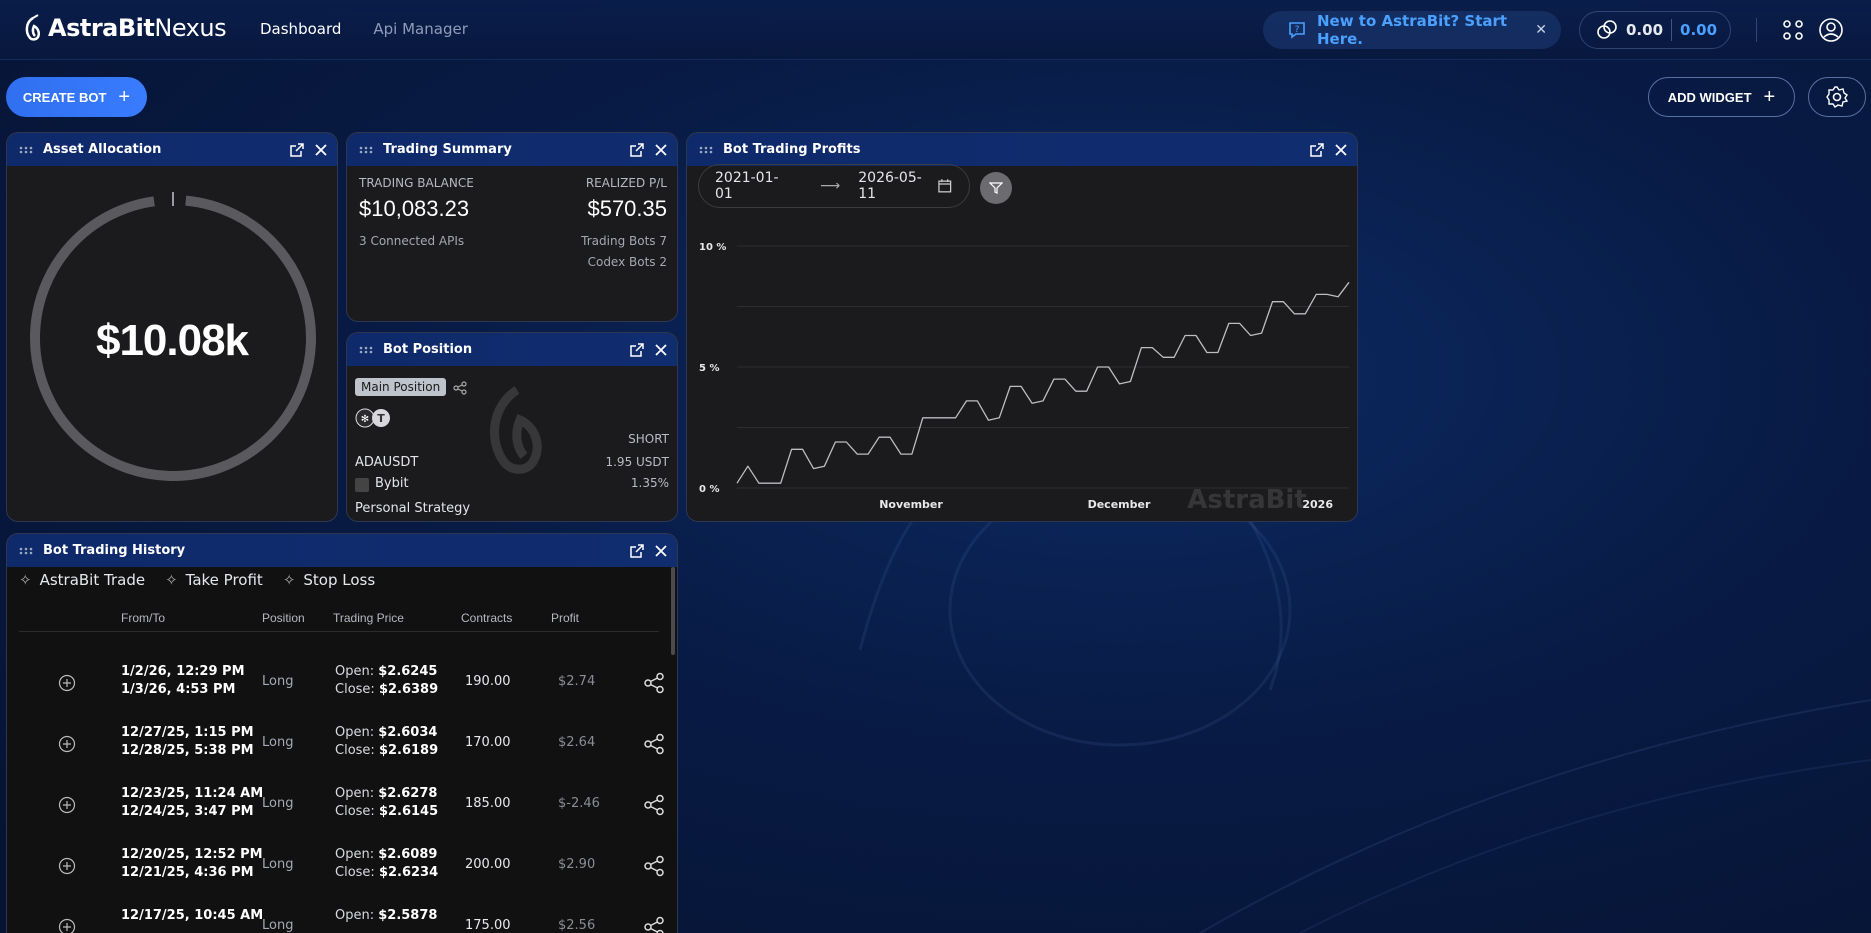 The image size is (1871, 933). I want to click on astrabit-logo-icon, so click(33, 27).